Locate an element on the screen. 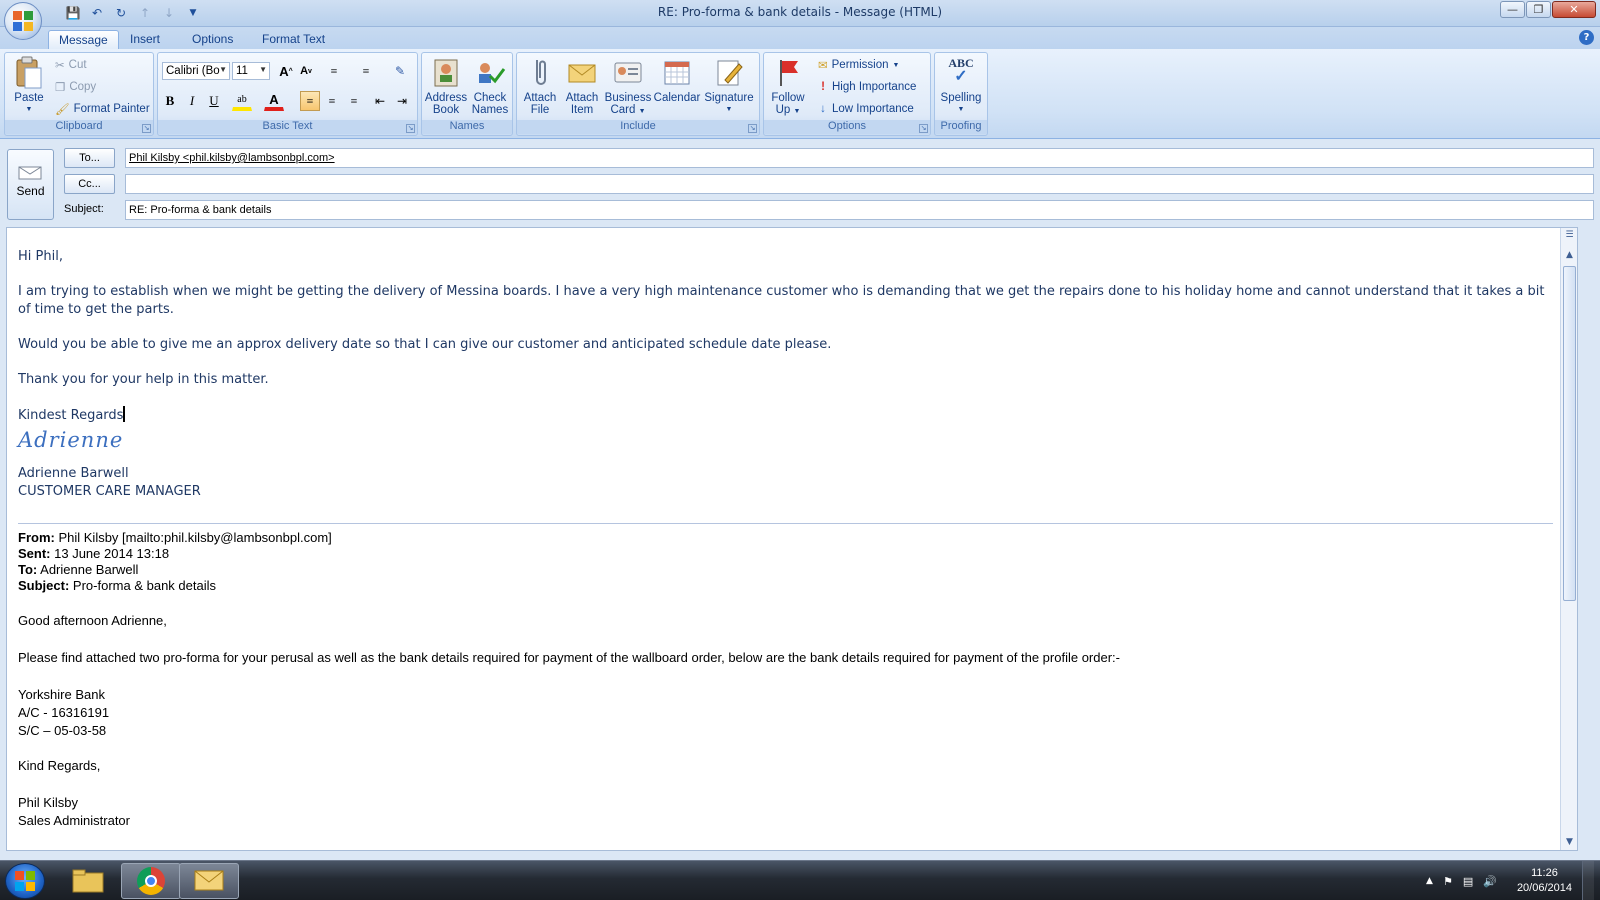  send-button: Send is located at coordinates (30, 184).